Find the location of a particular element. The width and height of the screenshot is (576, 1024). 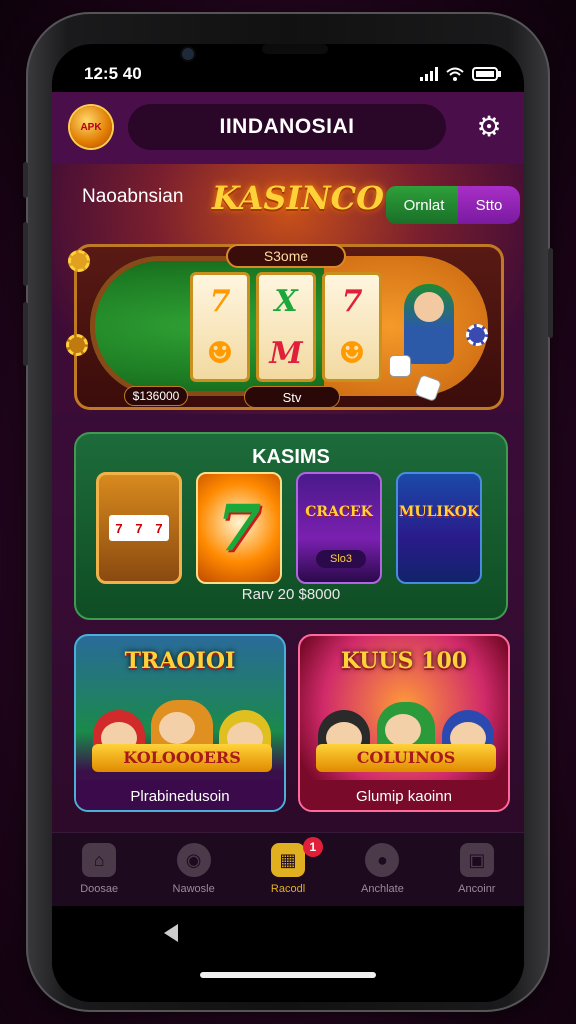

seven-text: 7 is located at coordinates (239, 528).